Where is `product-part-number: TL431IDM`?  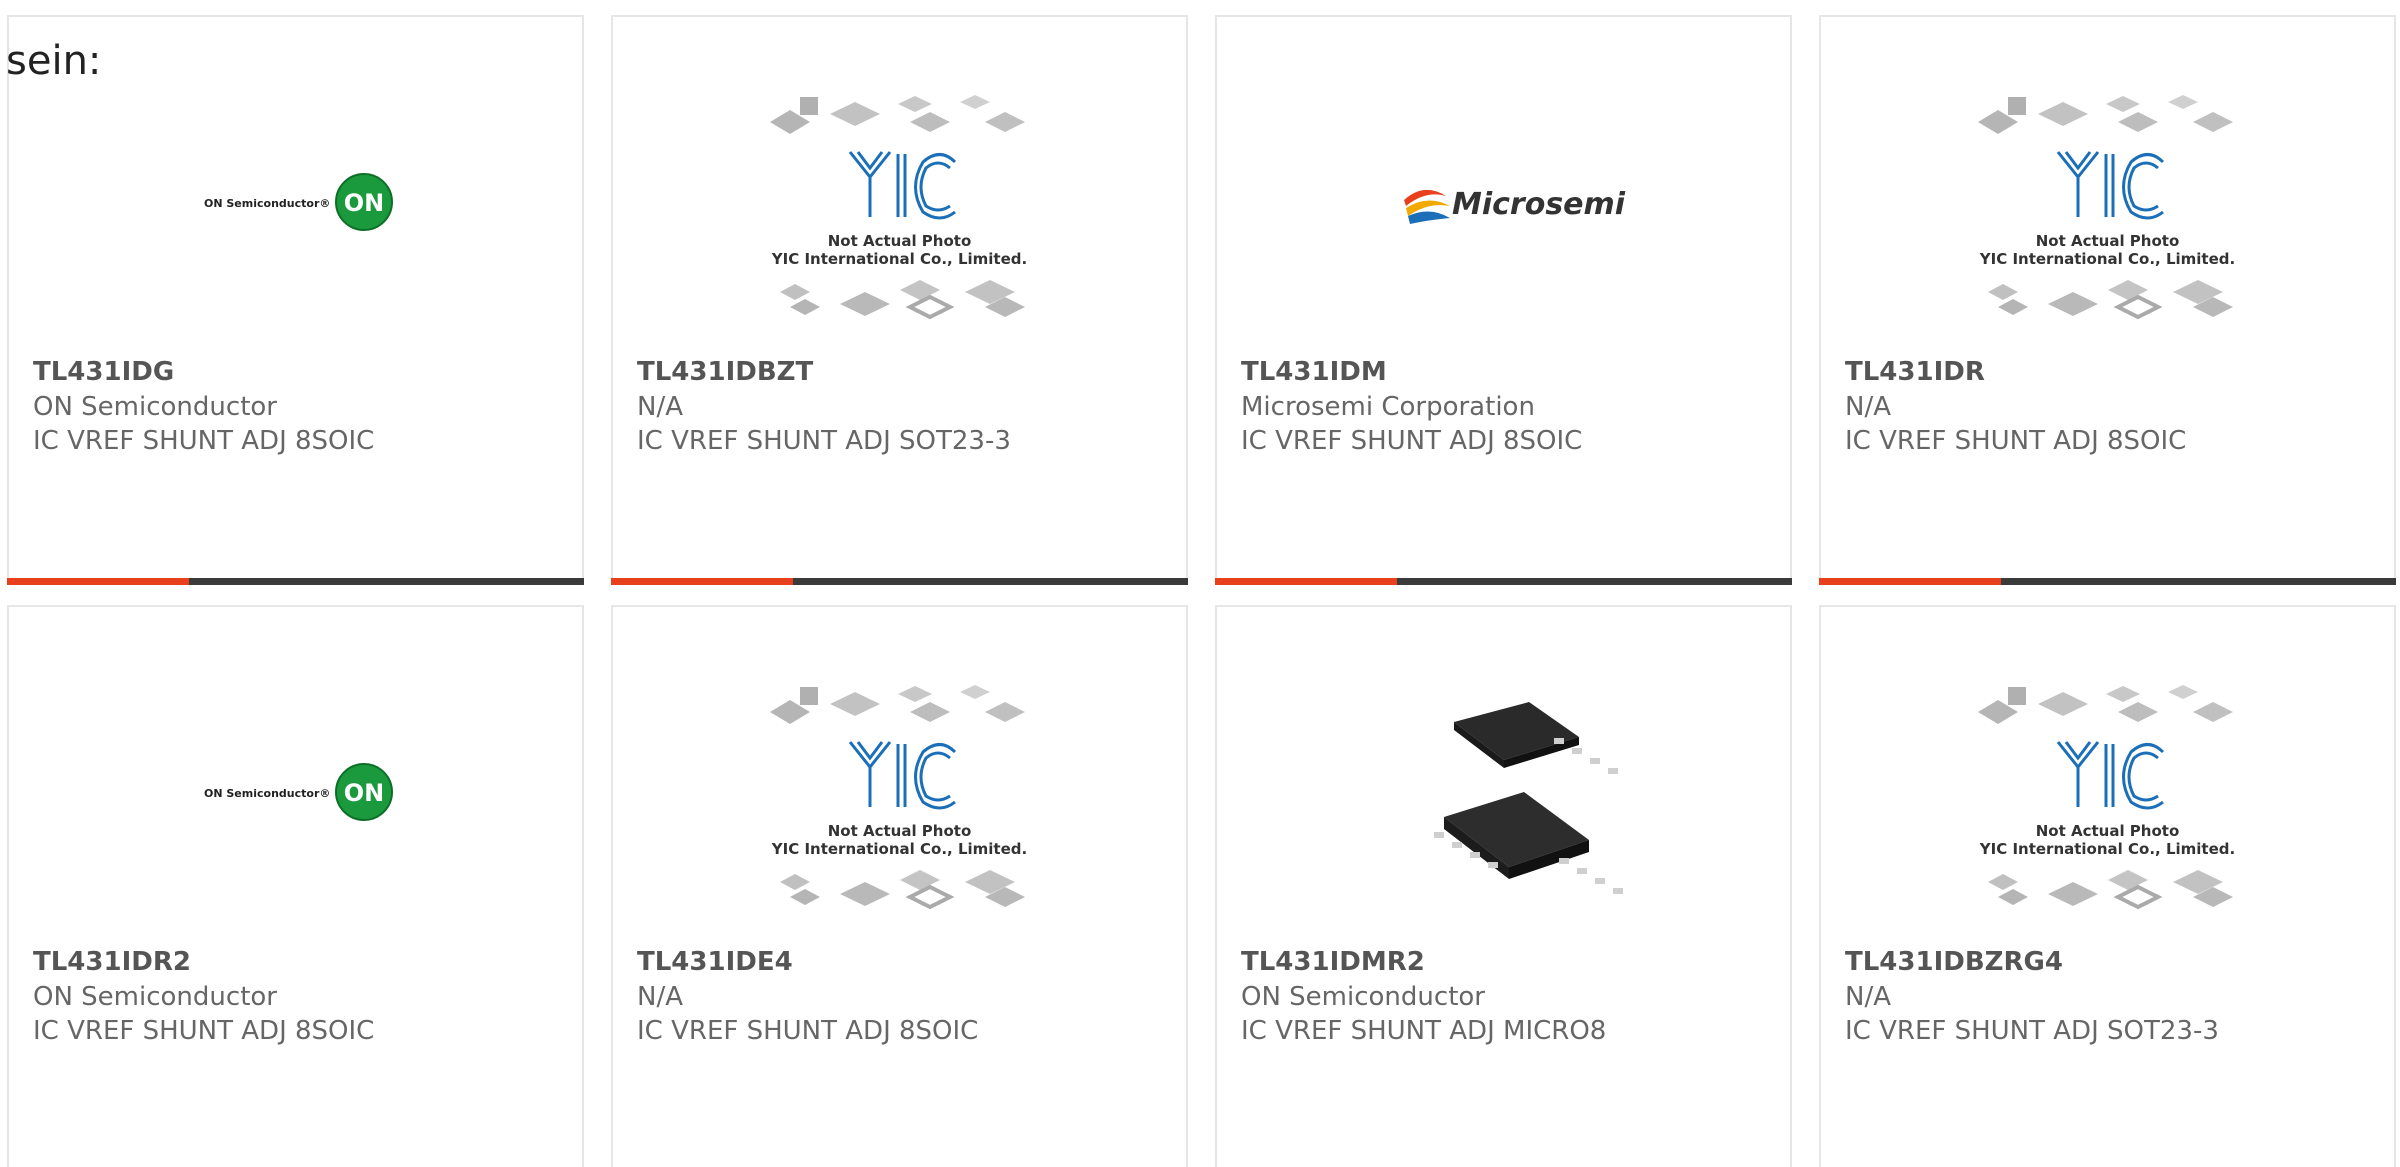
product-part-number: TL431IDM is located at coordinates (1314, 372).